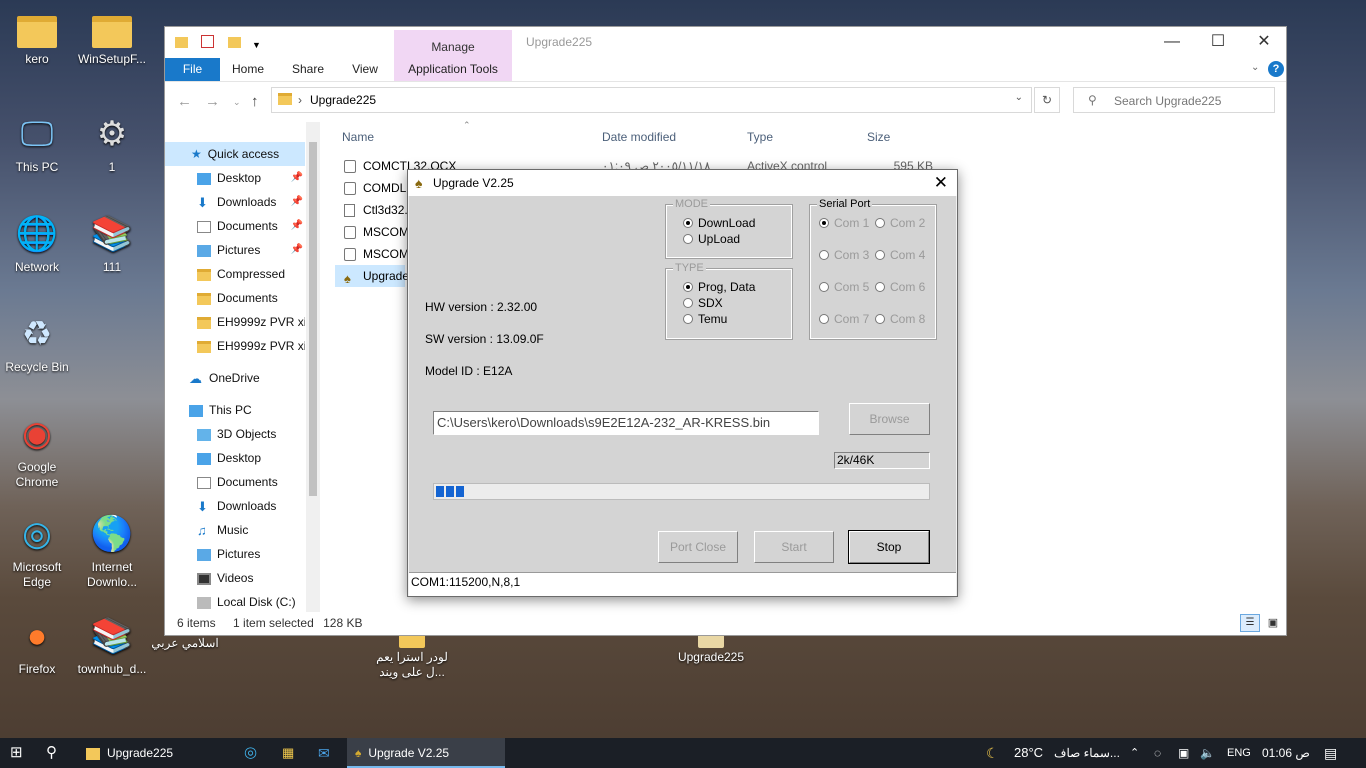 The width and height of the screenshot is (1366, 768). What do you see at coordinates (235, 578) in the screenshot?
I see `nav-videos: Videos` at bounding box center [235, 578].